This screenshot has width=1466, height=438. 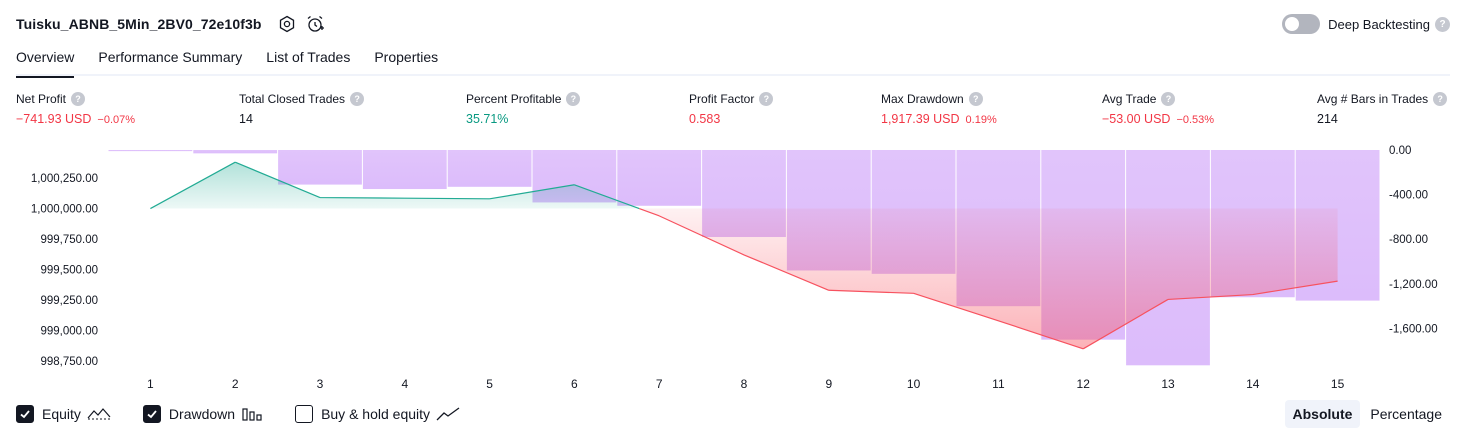 What do you see at coordinates (487, 119) in the screenshot?
I see `metric-value: 35.71%` at bounding box center [487, 119].